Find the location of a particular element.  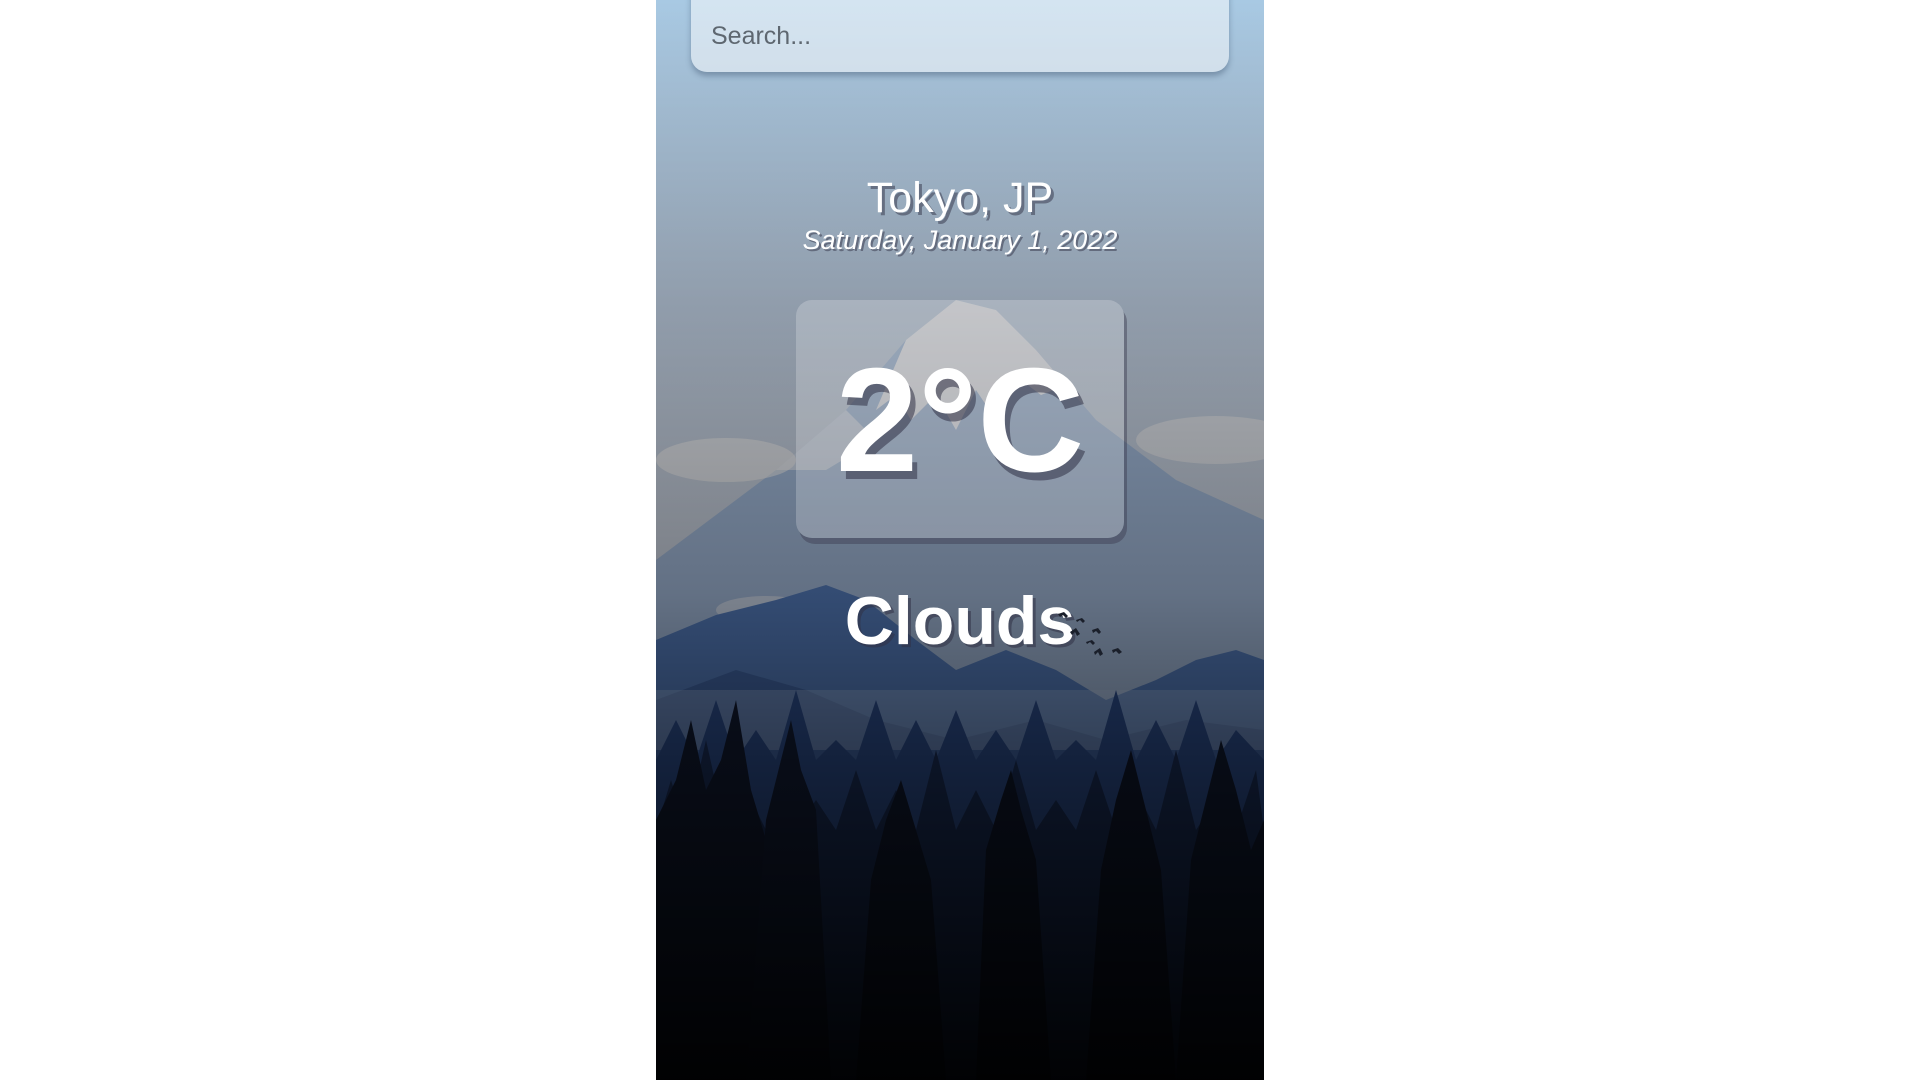

temperature-card: 2°C is located at coordinates (960, 419).